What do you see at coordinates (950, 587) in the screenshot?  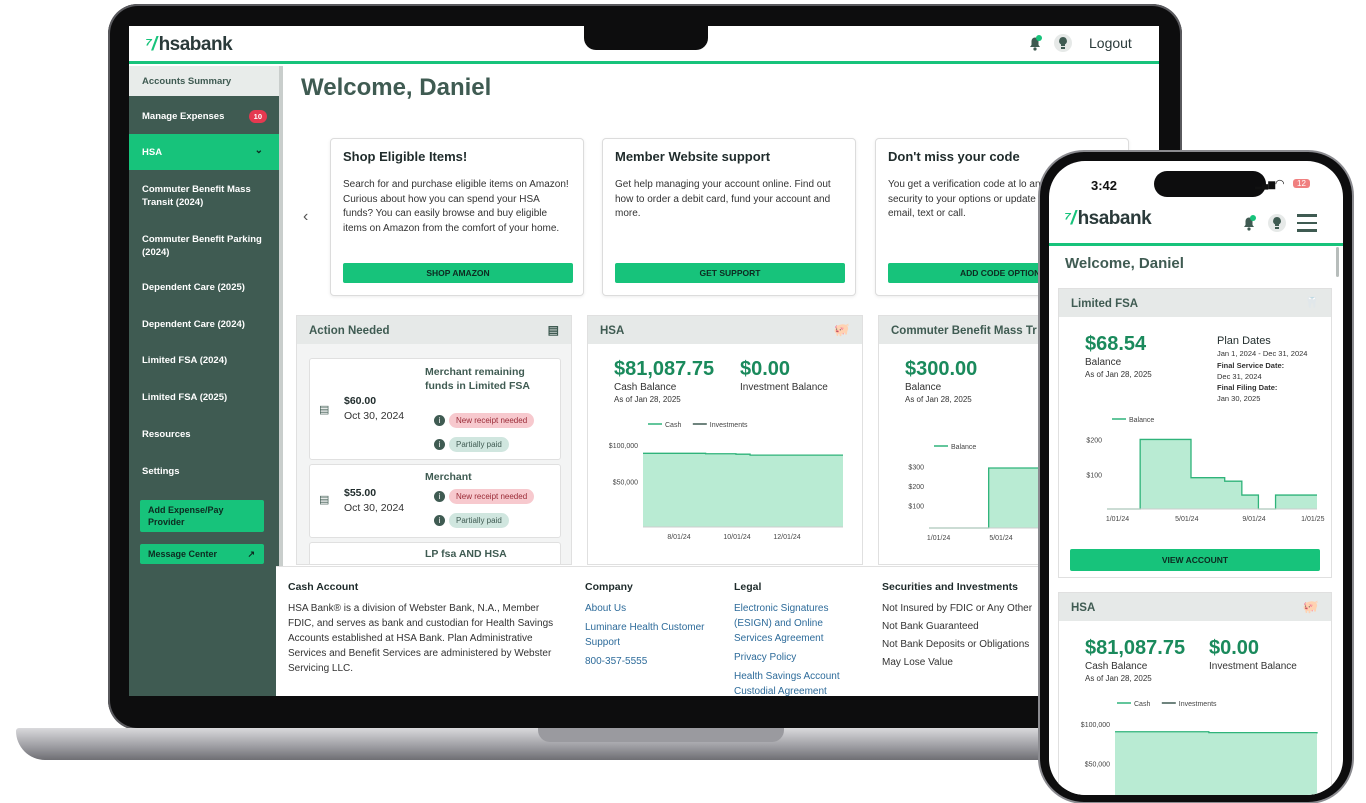 I see `footer-heading: Securities and Investments` at bounding box center [950, 587].